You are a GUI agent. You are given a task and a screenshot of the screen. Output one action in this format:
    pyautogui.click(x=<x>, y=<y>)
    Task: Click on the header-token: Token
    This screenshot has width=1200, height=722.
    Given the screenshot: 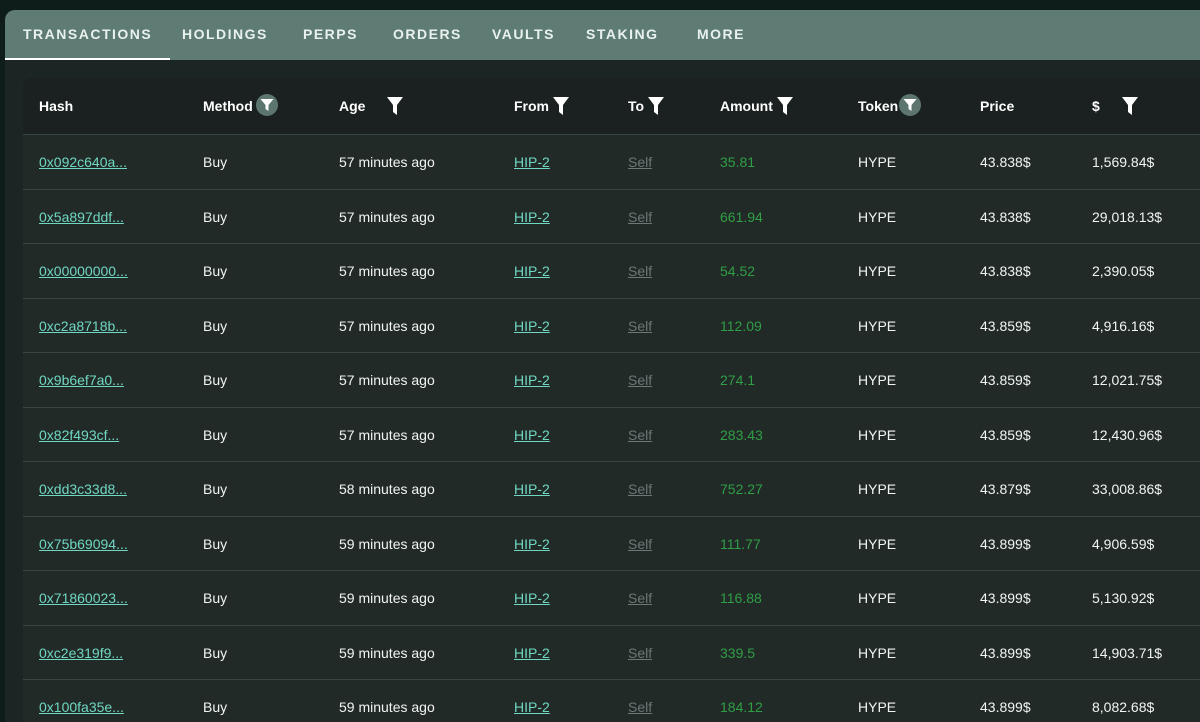 What is the action you would take?
    pyautogui.click(x=878, y=106)
    